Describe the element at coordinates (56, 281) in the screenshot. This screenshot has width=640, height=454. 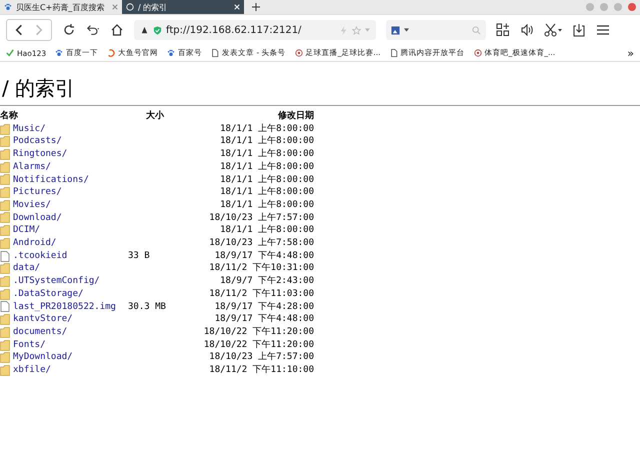
I see `file-link: .UTSystemConfig/` at that location.